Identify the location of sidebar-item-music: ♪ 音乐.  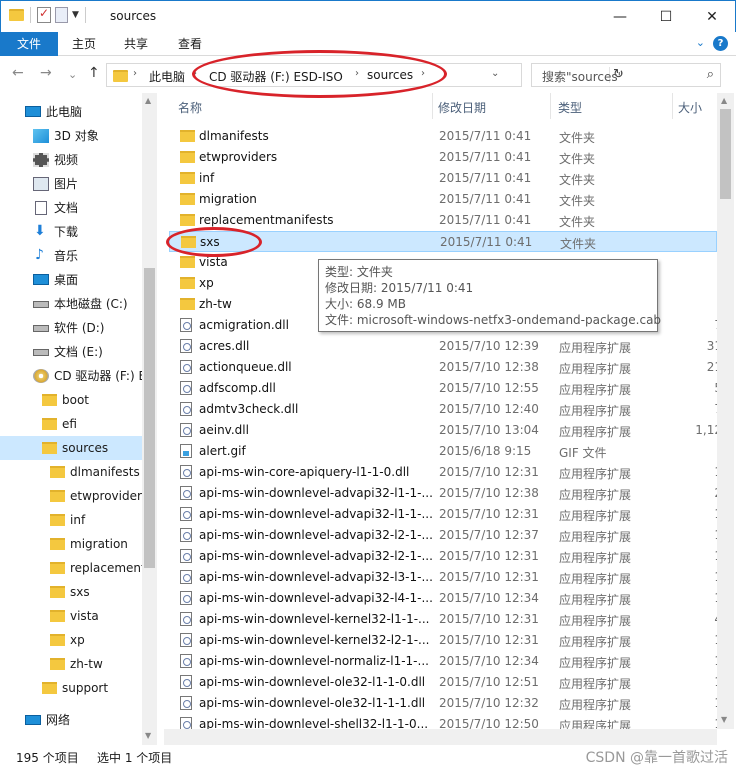
(71, 256).